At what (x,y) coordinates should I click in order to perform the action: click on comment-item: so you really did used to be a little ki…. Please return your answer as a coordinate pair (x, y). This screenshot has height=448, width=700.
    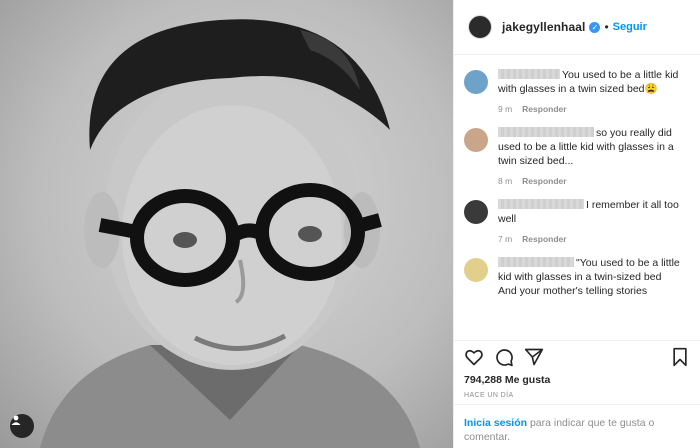
    Looking at the image, I should click on (577, 150).